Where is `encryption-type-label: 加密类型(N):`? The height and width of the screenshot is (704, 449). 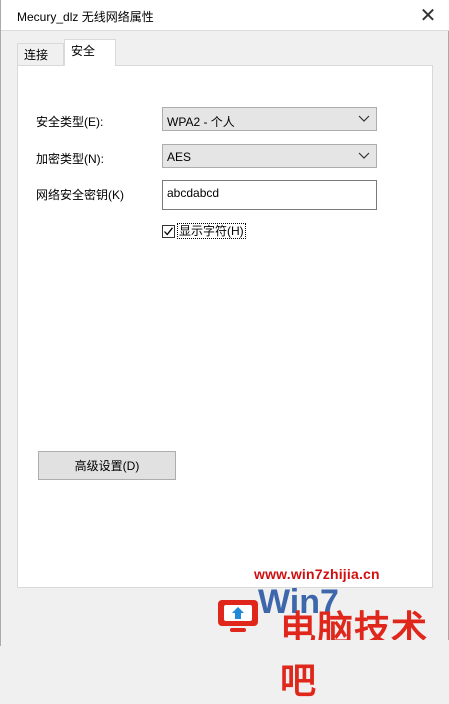
encryption-type-label: 加密类型(N): is located at coordinates (70, 159).